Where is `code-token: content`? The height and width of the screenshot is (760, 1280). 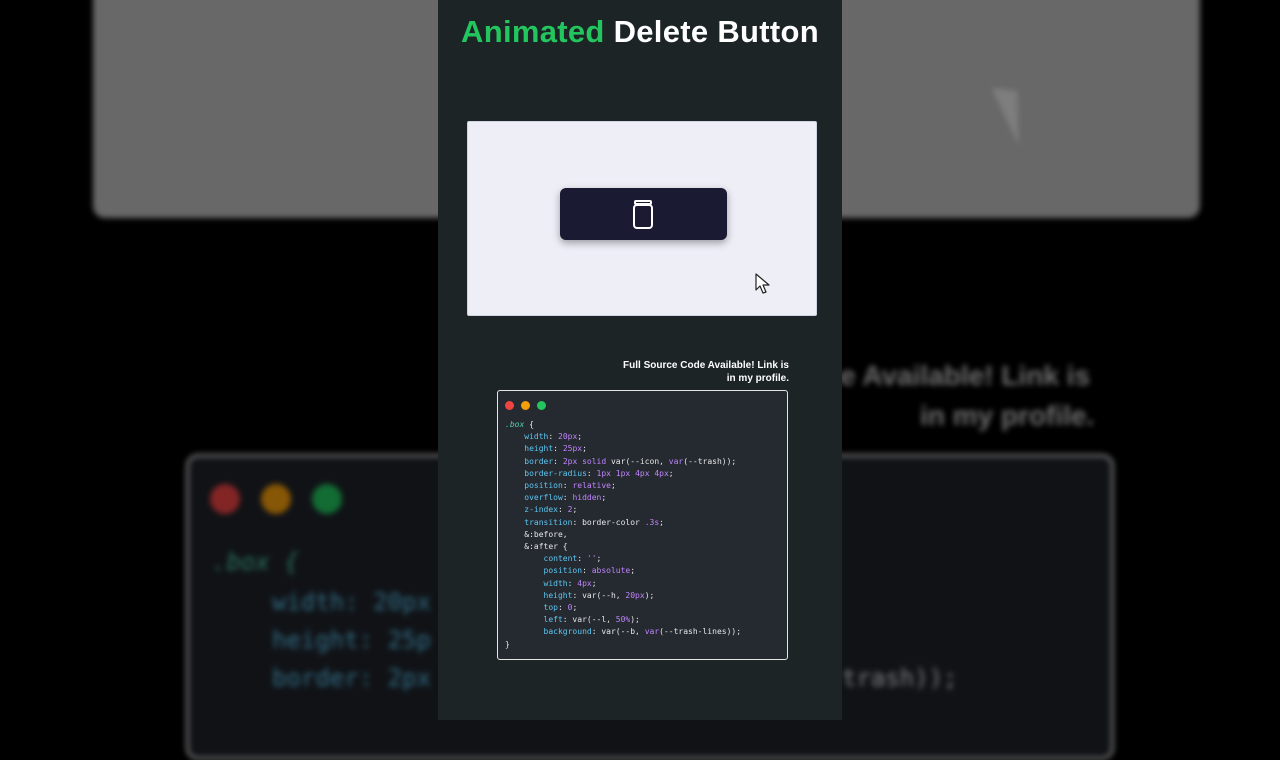
code-token: content is located at coordinates (541, 559).